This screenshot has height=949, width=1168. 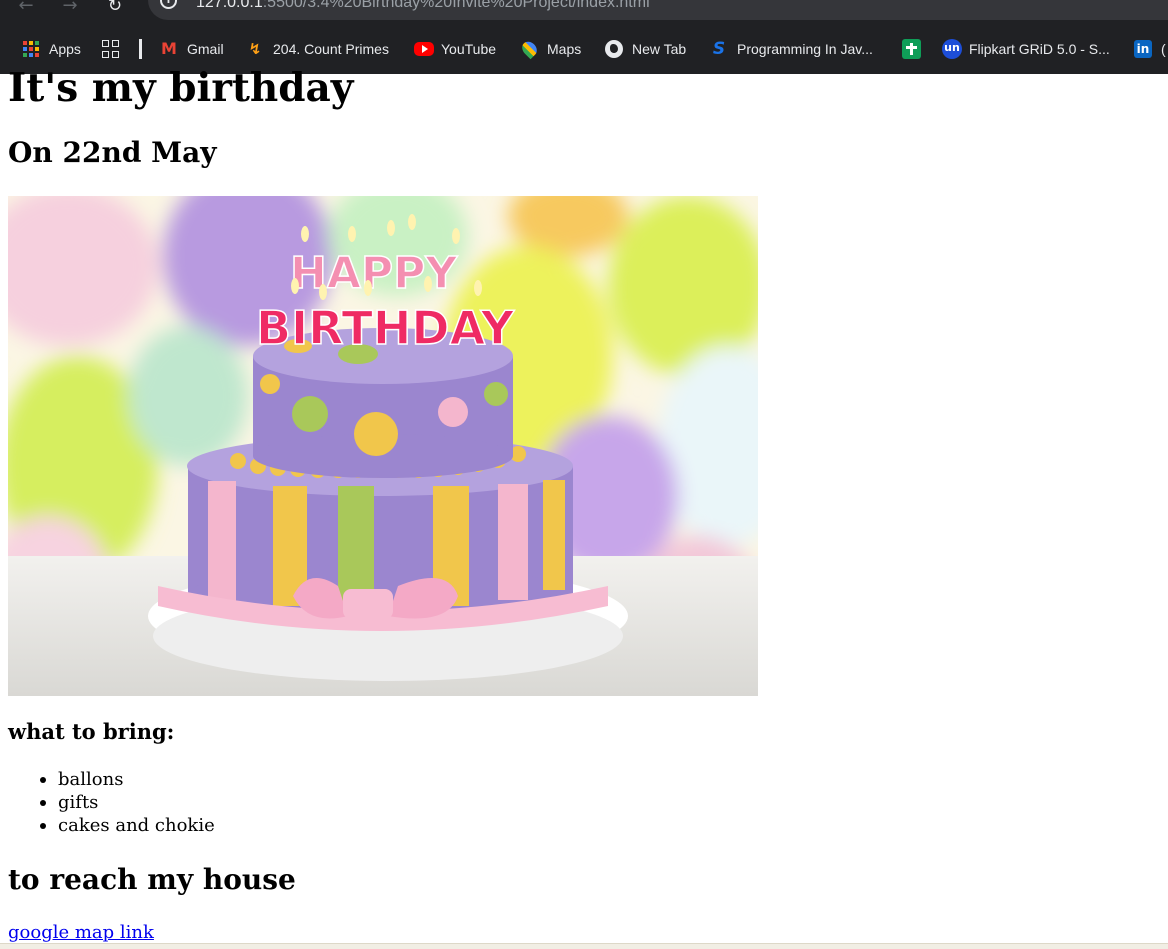 I want to click on event-date: On 22nd May, so click(x=112, y=152).